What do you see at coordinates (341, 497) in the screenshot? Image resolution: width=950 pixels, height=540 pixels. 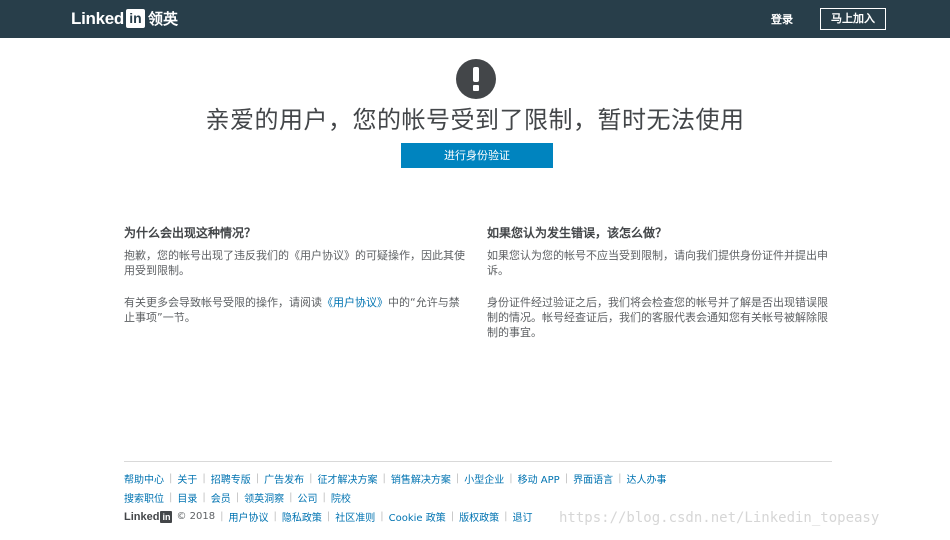 I see `footer-link-schools: 院校` at bounding box center [341, 497].